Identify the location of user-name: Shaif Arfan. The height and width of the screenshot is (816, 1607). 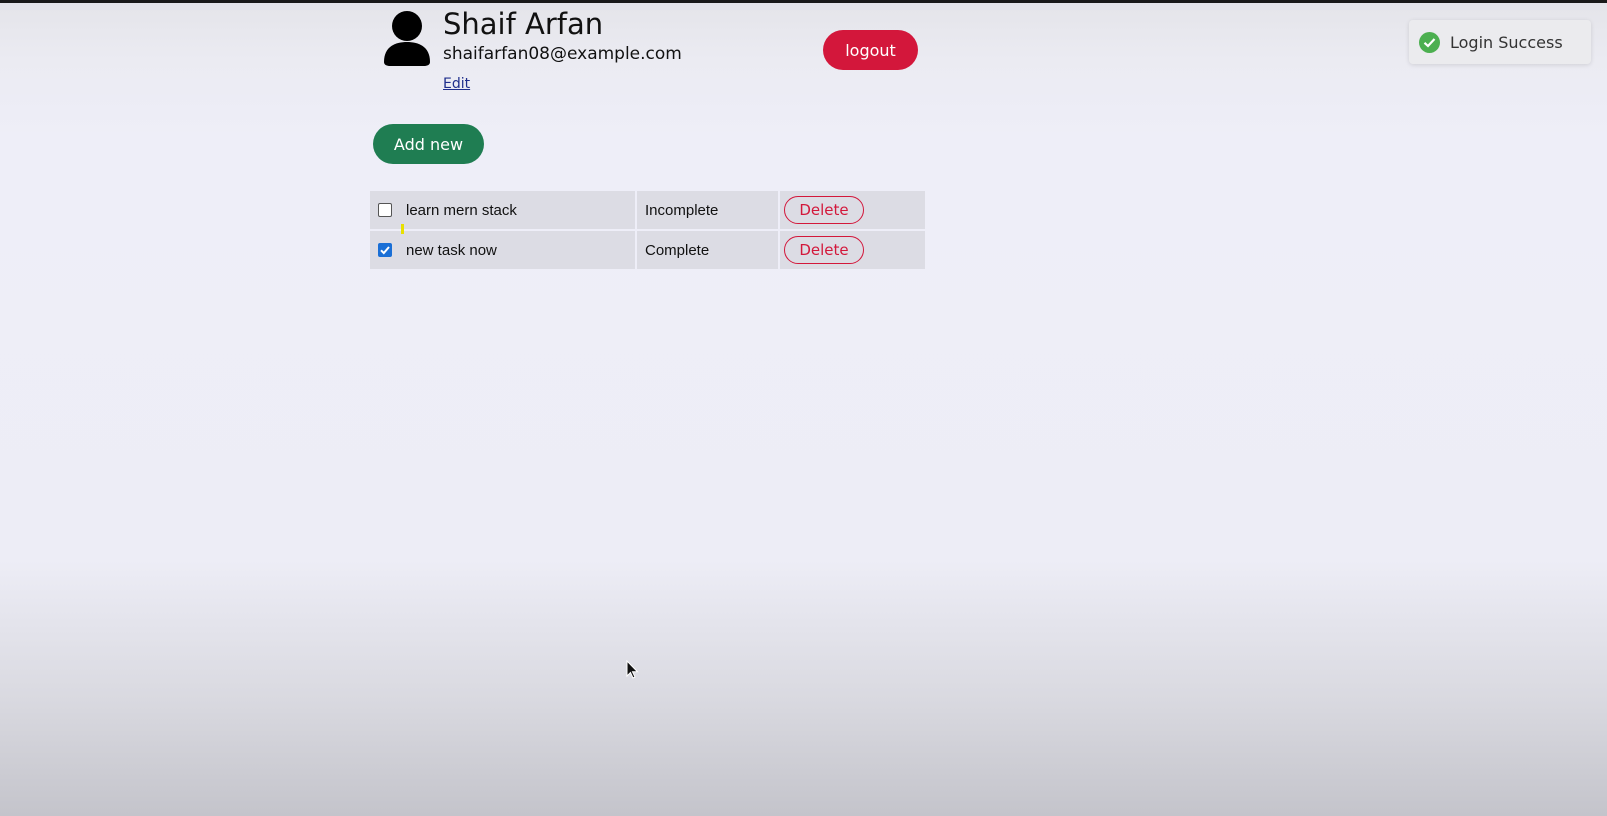
(523, 24).